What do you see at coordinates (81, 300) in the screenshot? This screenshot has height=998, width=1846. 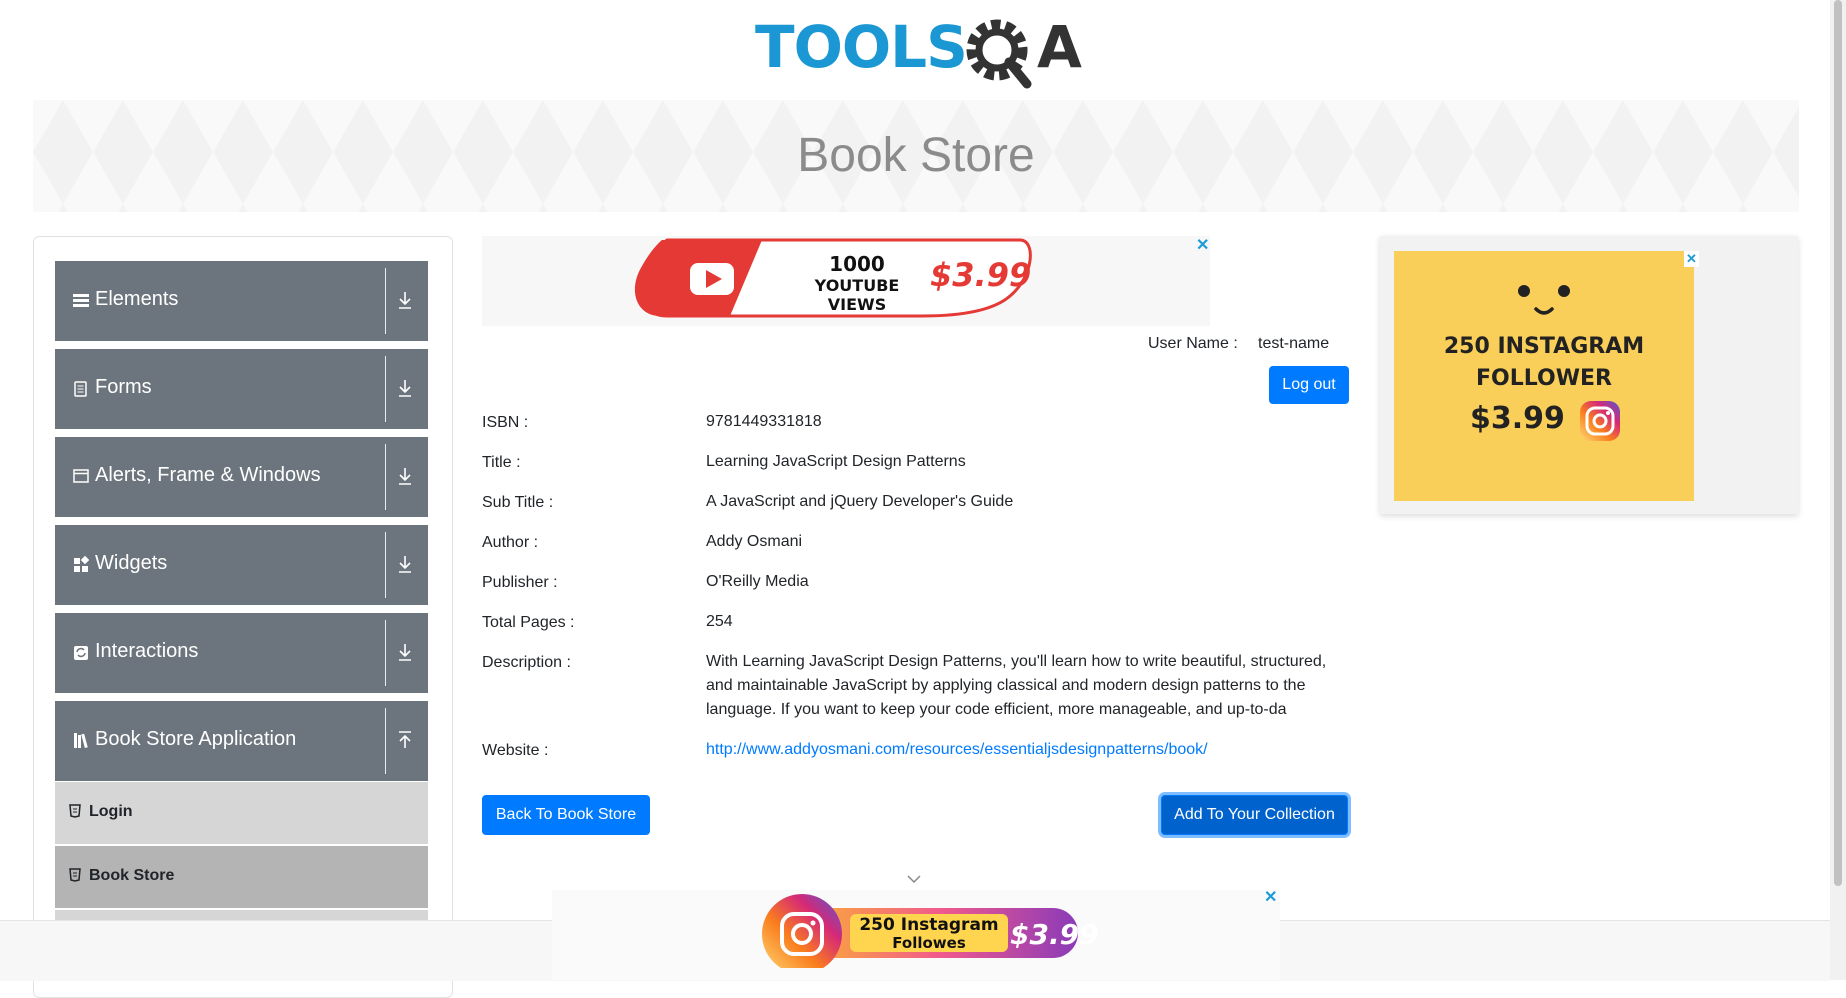 I see `menu-icon` at bounding box center [81, 300].